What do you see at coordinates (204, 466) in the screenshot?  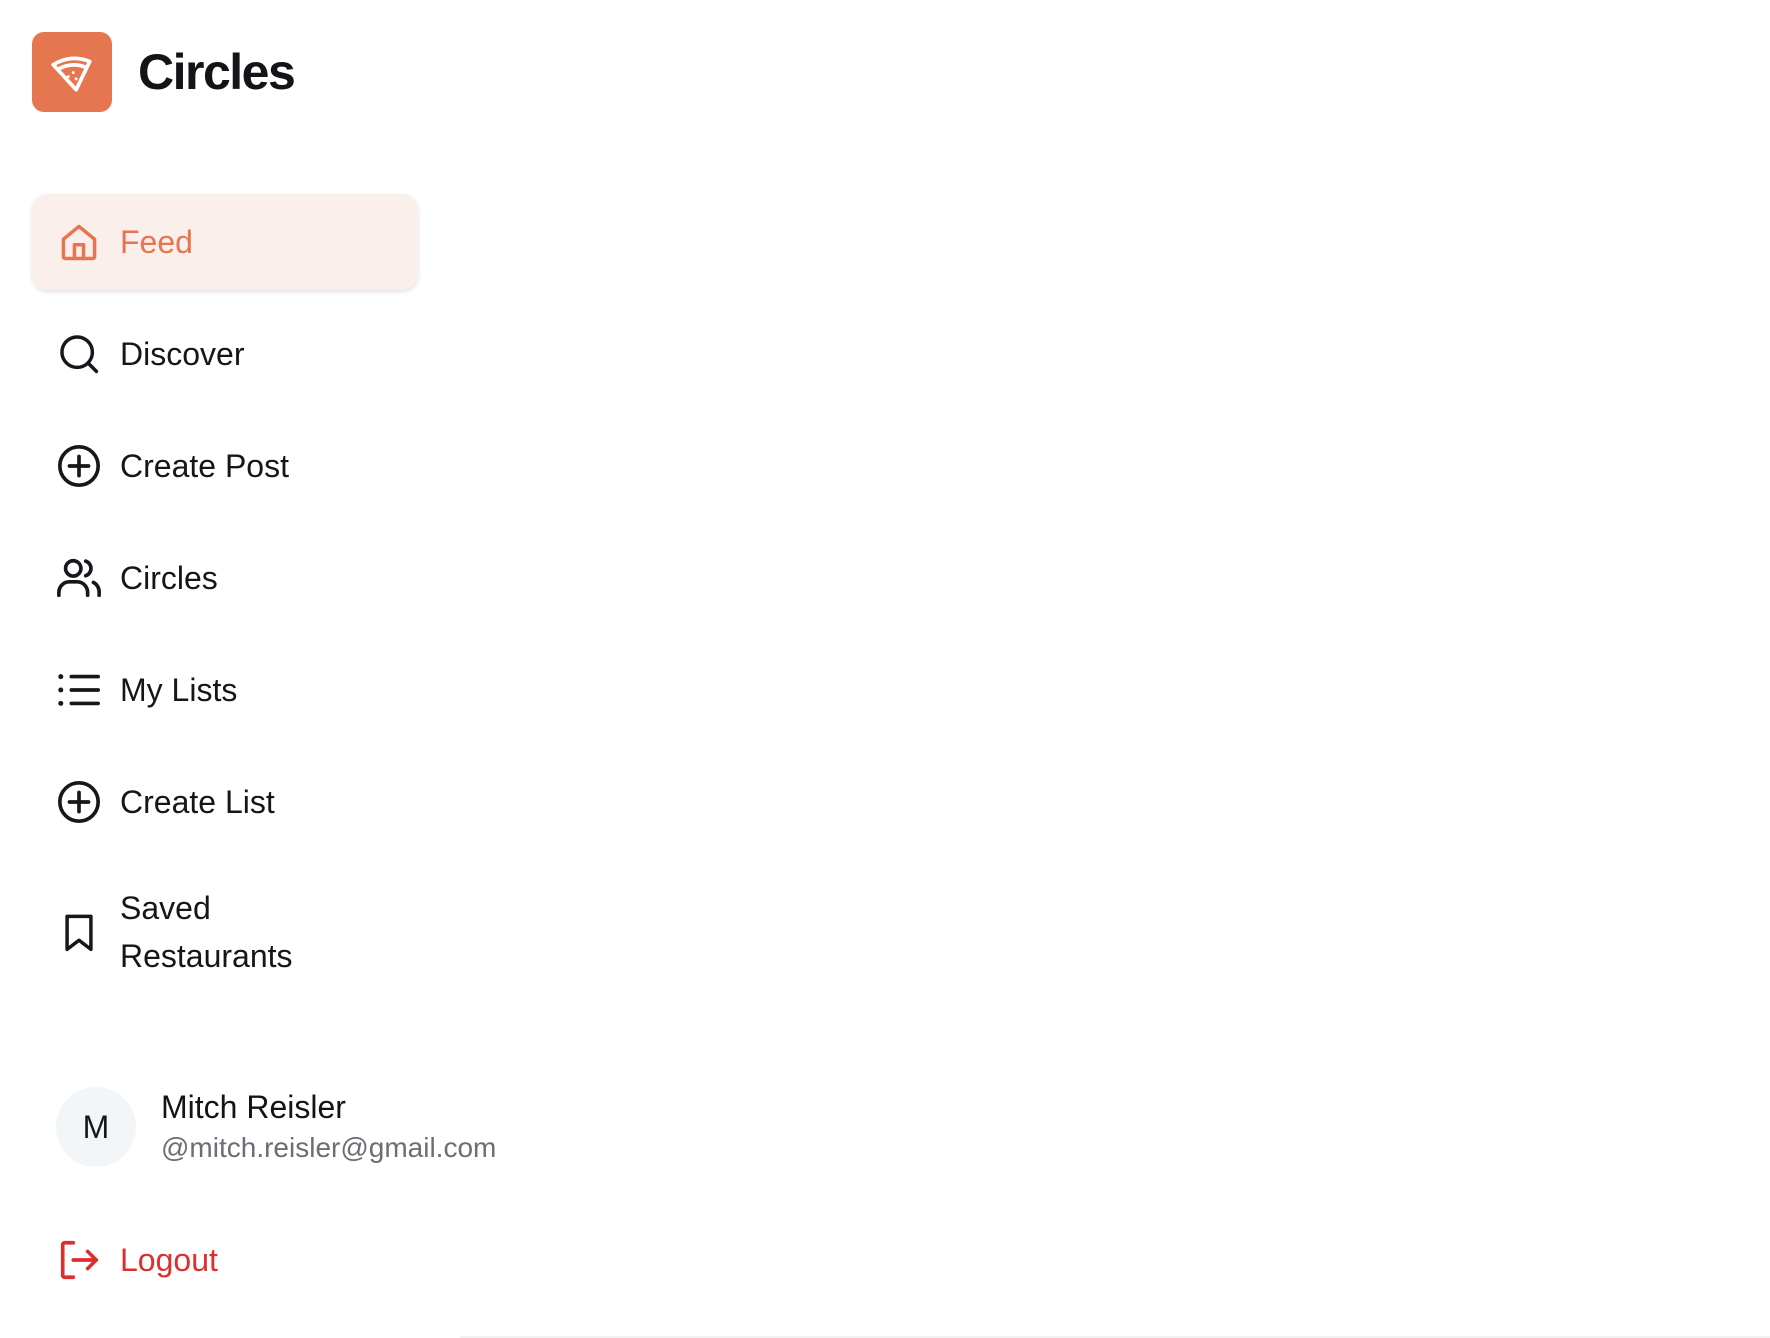 I see `nav-item-label: Create Post` at bounding box center [204, 466].